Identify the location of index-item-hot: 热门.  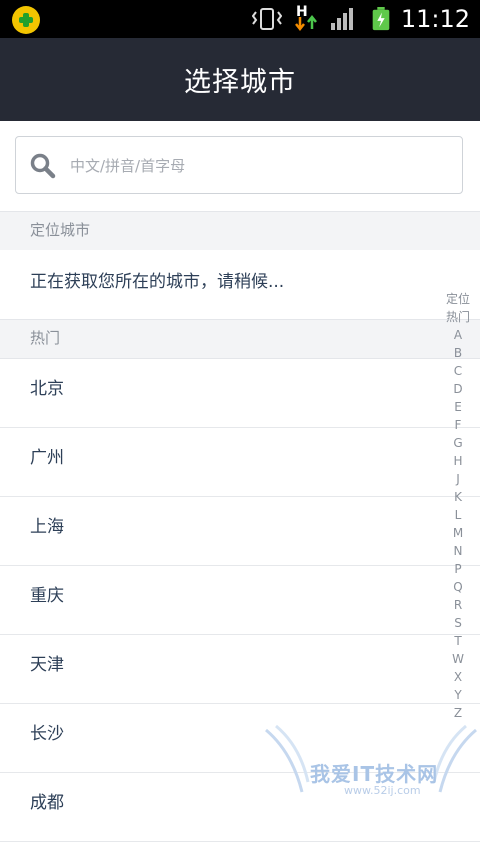
(458, 317).